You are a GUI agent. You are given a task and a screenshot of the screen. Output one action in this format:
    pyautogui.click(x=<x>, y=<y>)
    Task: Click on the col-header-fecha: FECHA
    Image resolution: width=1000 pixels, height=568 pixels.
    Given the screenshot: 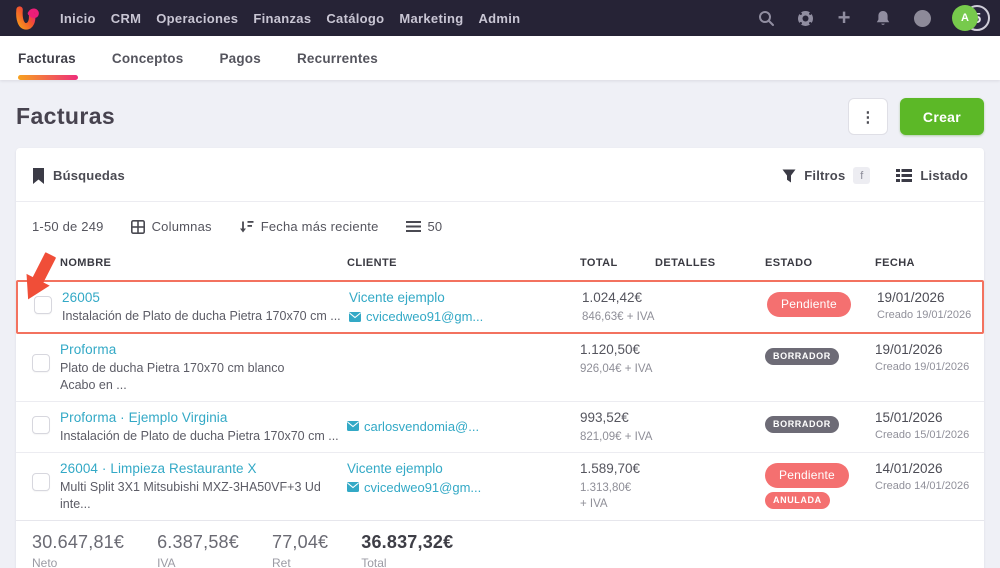 What is the action you would take?
    pyautogui.click(x=929, y=263)
    